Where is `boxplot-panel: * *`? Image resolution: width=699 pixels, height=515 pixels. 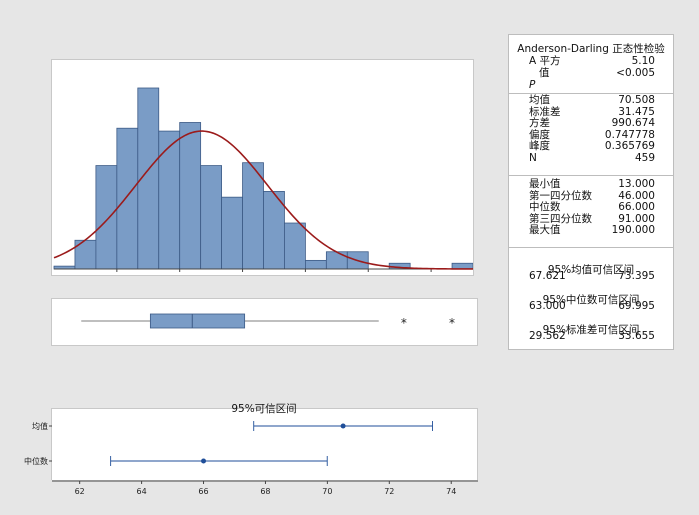
boxplot-panel: * * is located at coordinates (264, 322).